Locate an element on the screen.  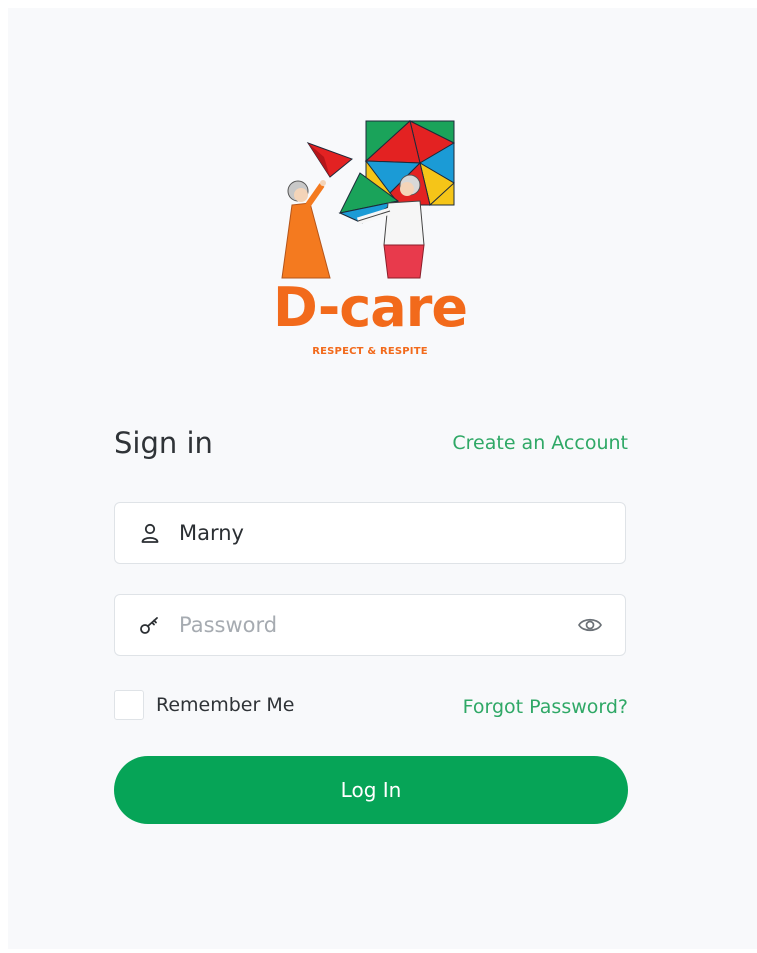
password-input is located at coordinates (369, 625).